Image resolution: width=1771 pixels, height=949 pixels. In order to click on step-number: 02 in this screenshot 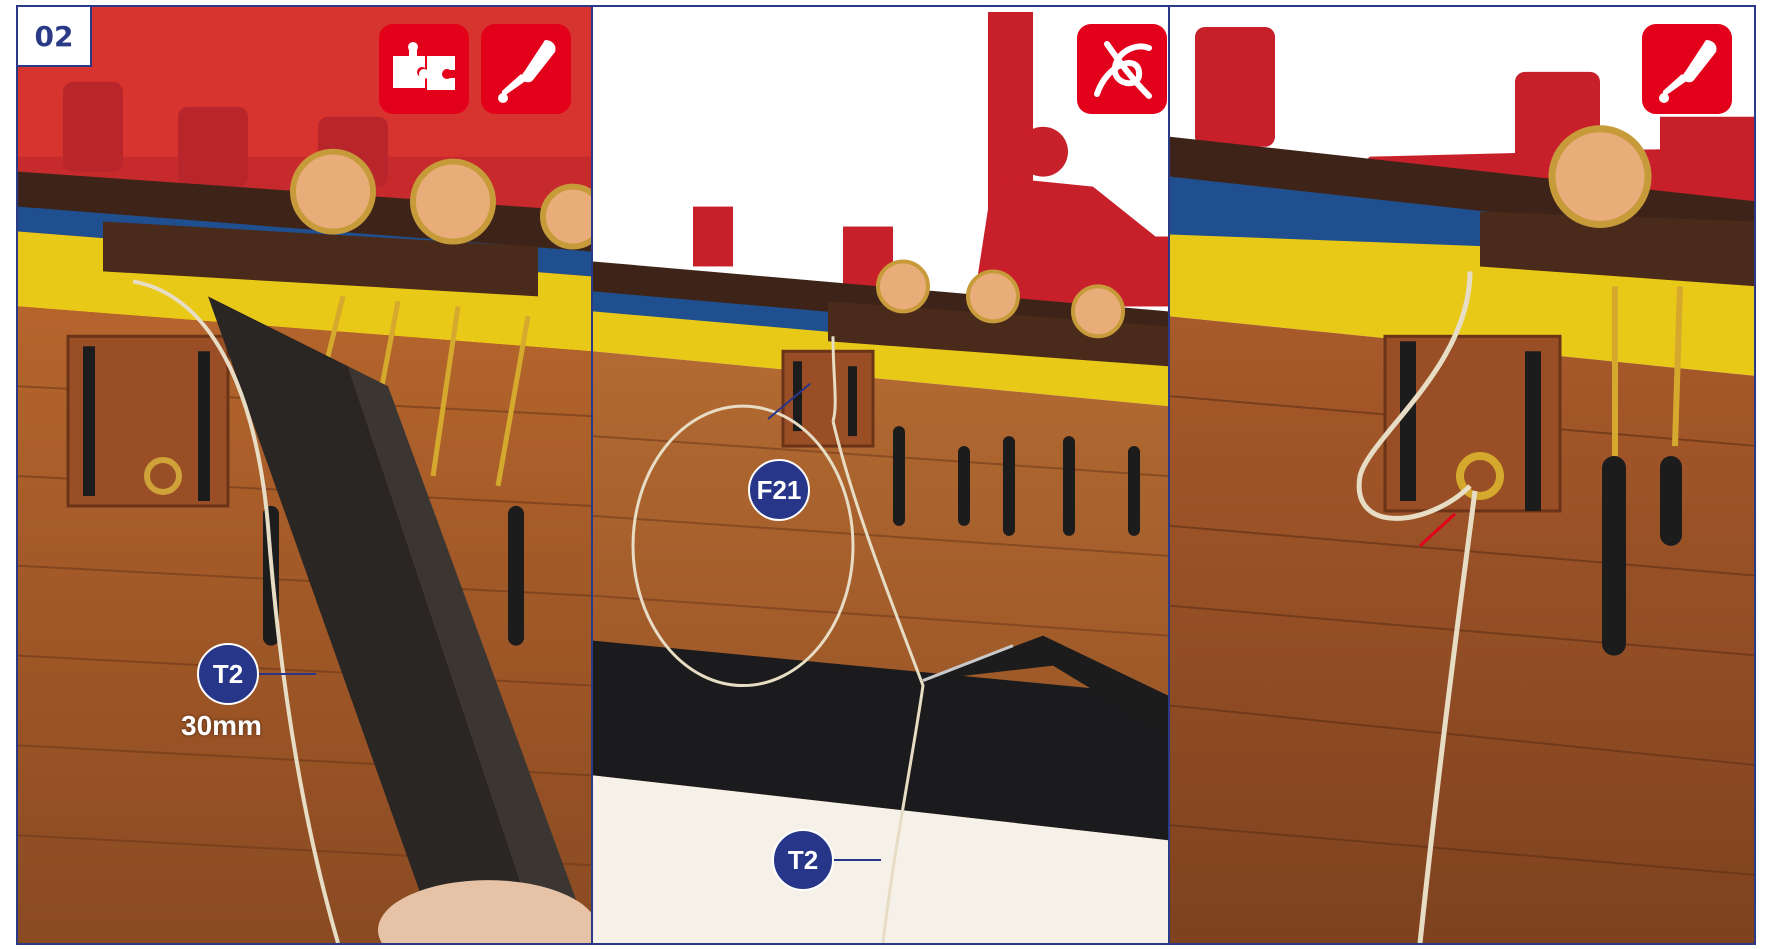, I will do `click(54, 36)`.